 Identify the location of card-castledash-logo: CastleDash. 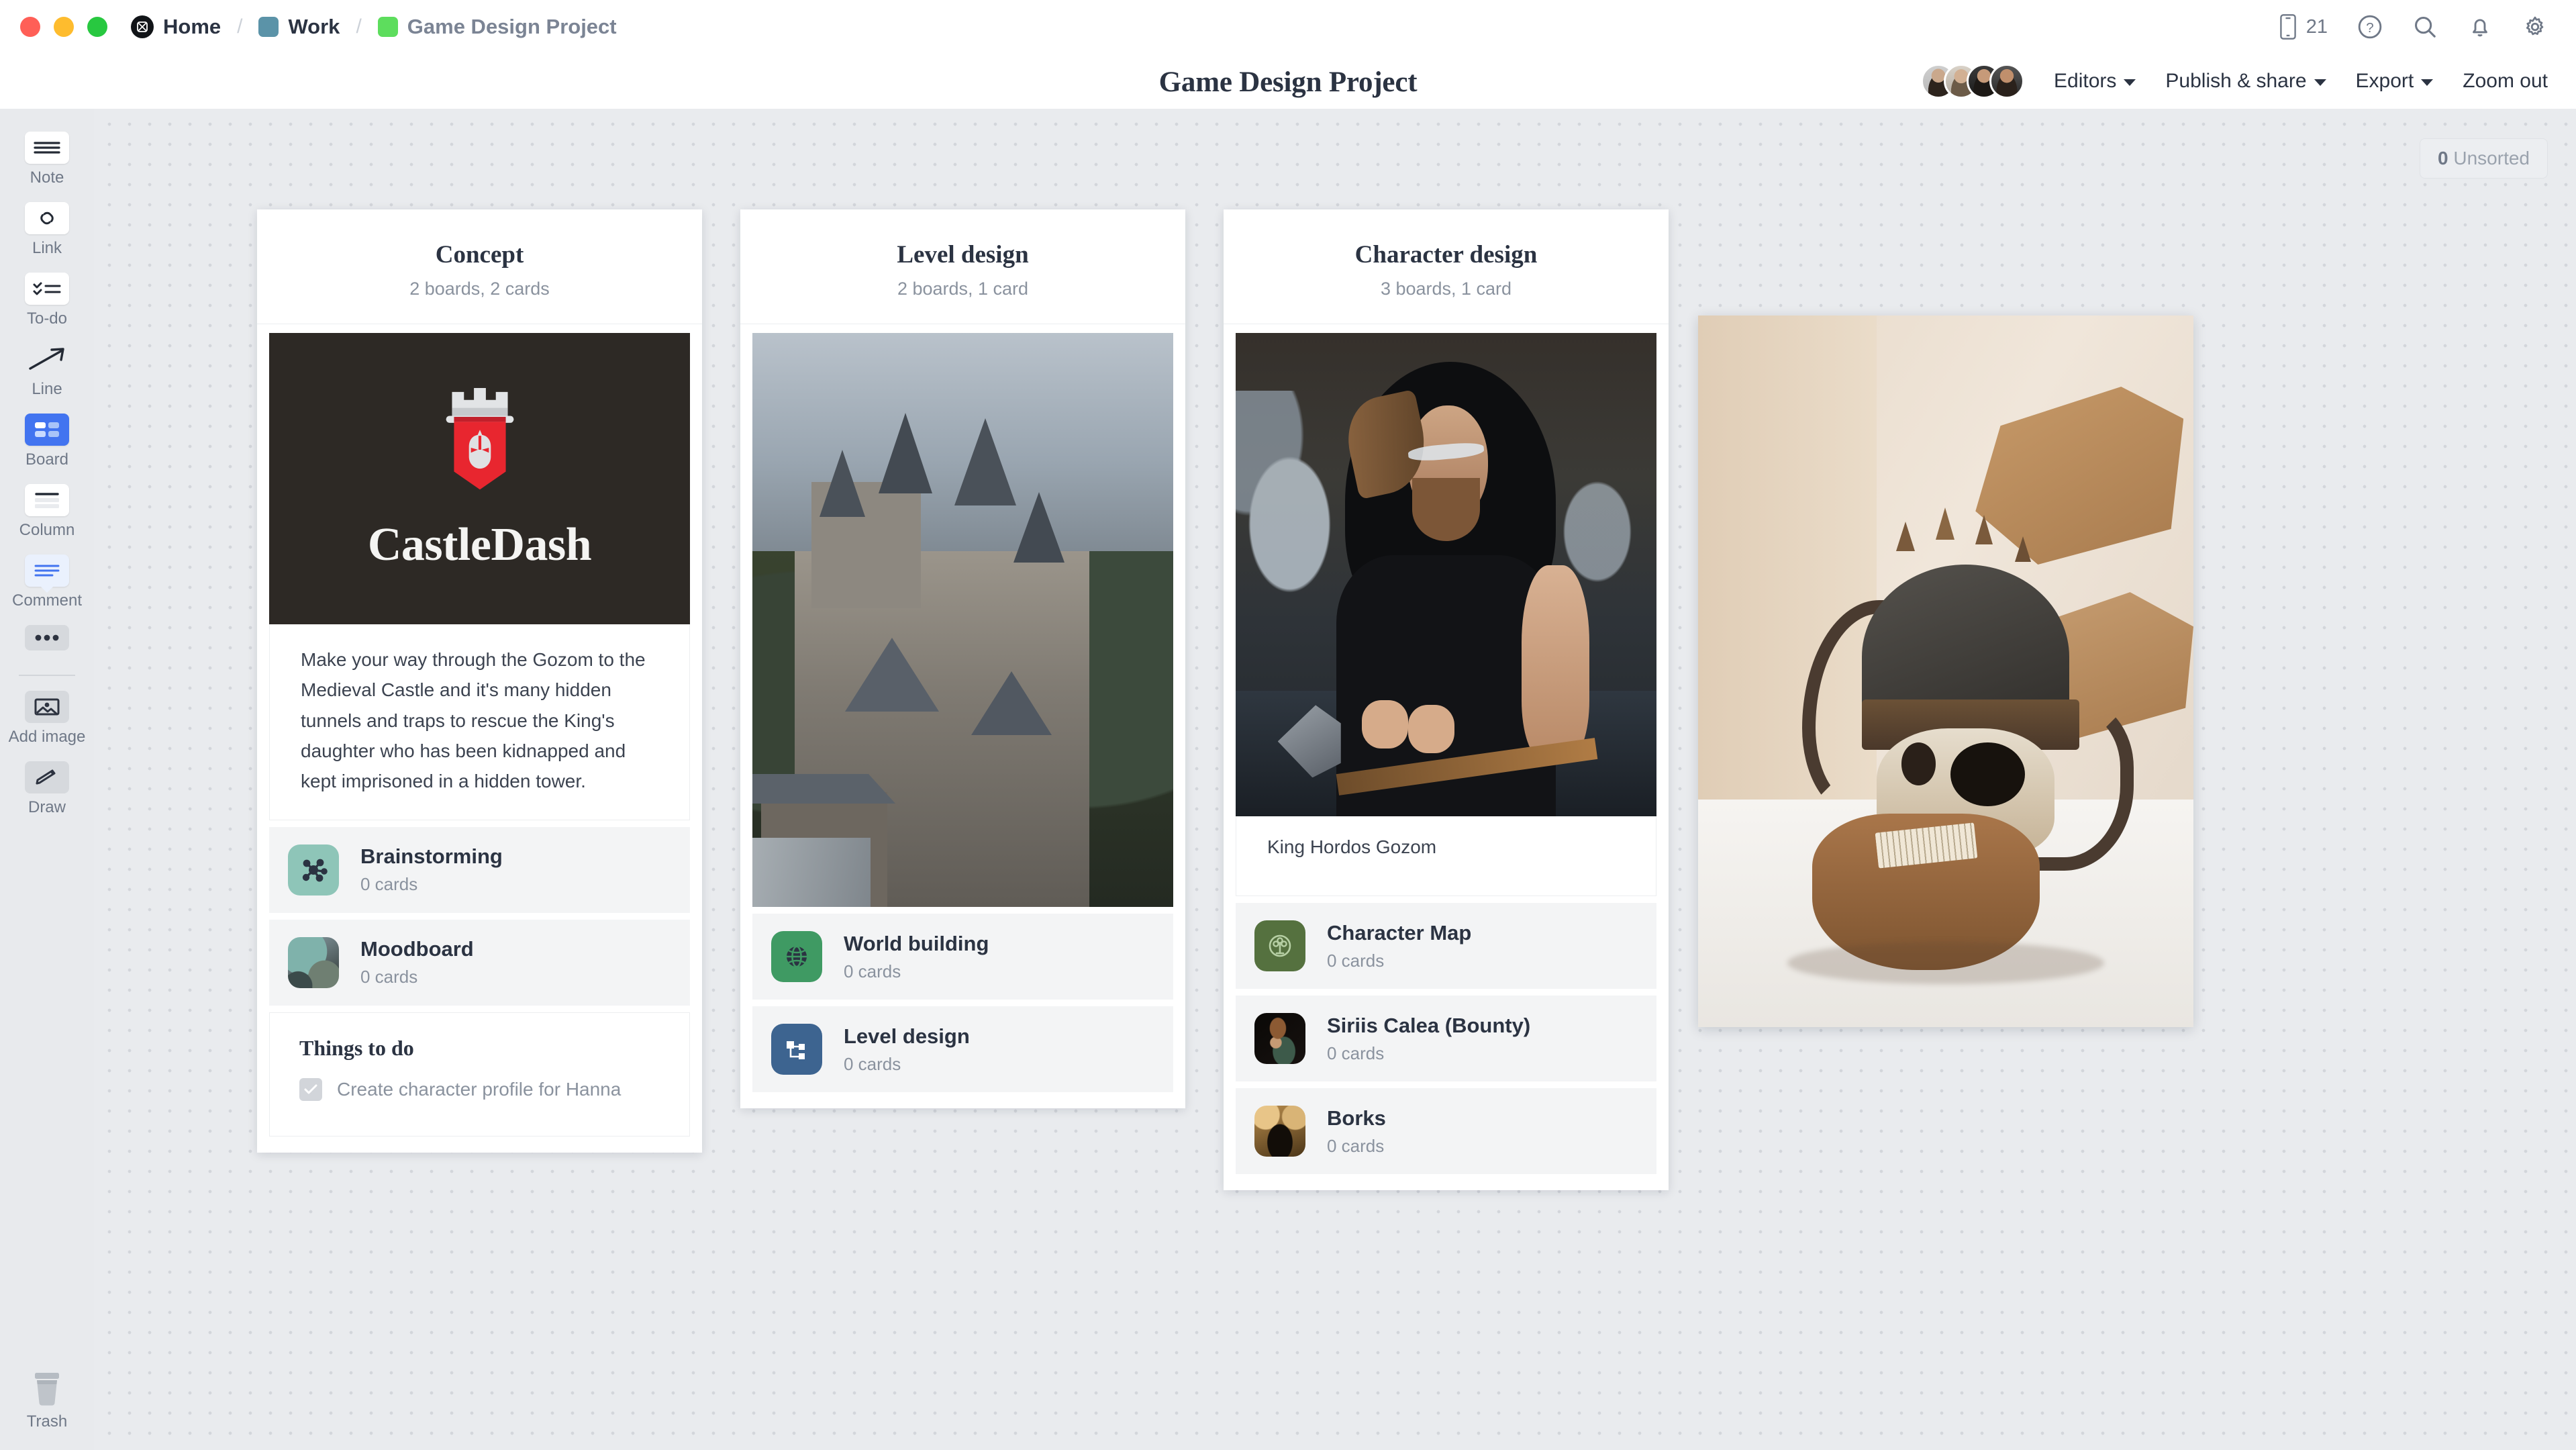
(479, 479).